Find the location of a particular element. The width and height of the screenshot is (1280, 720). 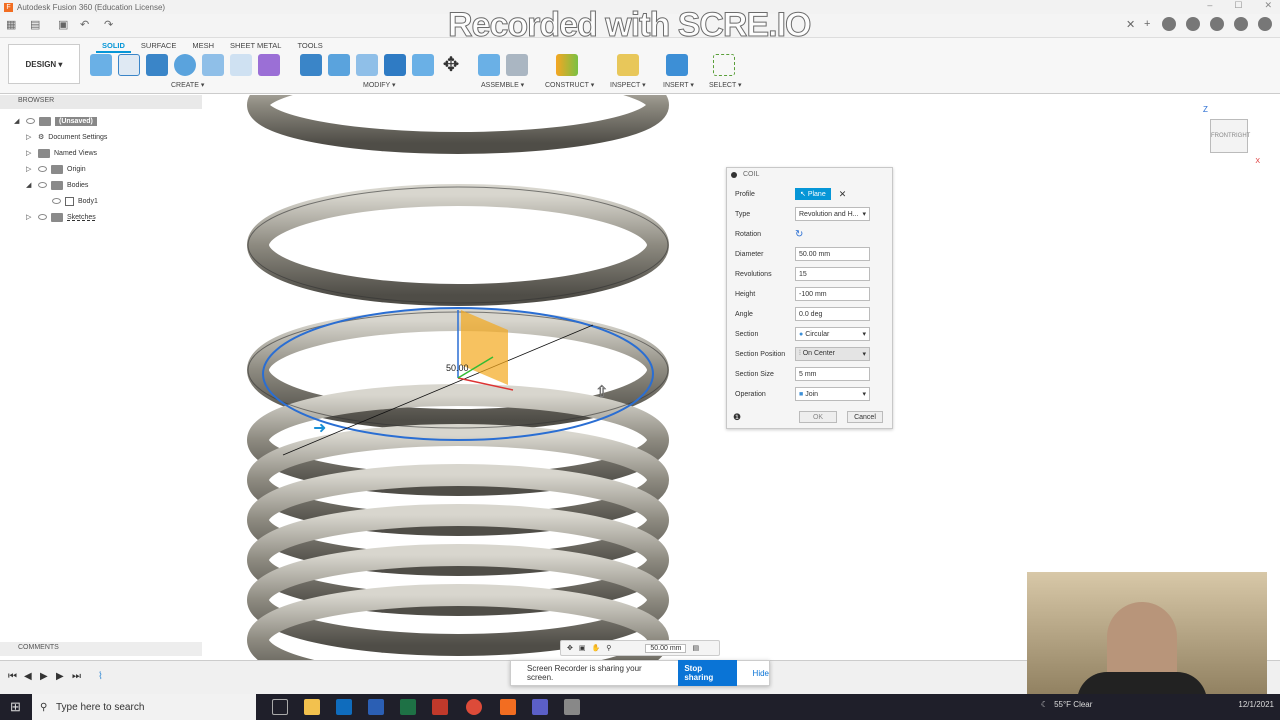

minimize-icon: – is located at coordinates (1209, 5).